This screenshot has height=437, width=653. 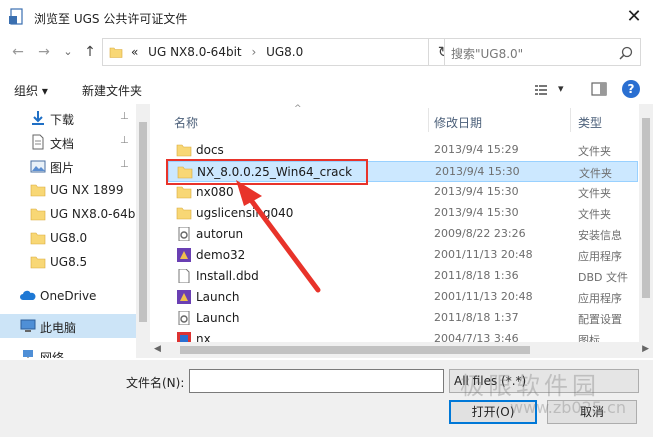 What do you see at coordinates (487, 54) in the screenshot?
I see `search-placeholder: 搜索"UG8.0"` at bounding box center [487, 54].